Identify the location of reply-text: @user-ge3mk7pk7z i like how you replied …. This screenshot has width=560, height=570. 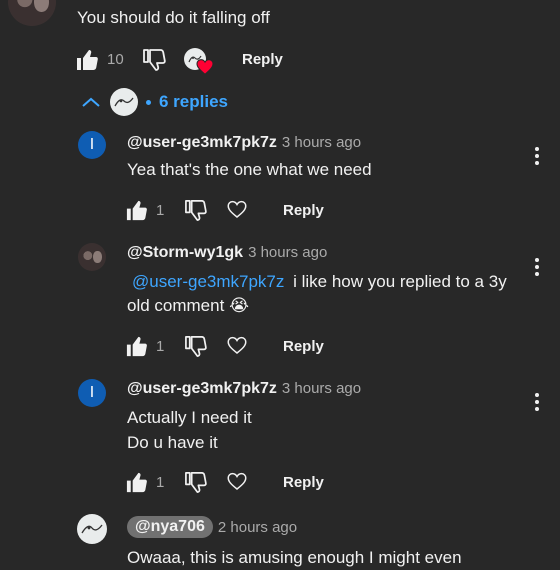
(324, 294).